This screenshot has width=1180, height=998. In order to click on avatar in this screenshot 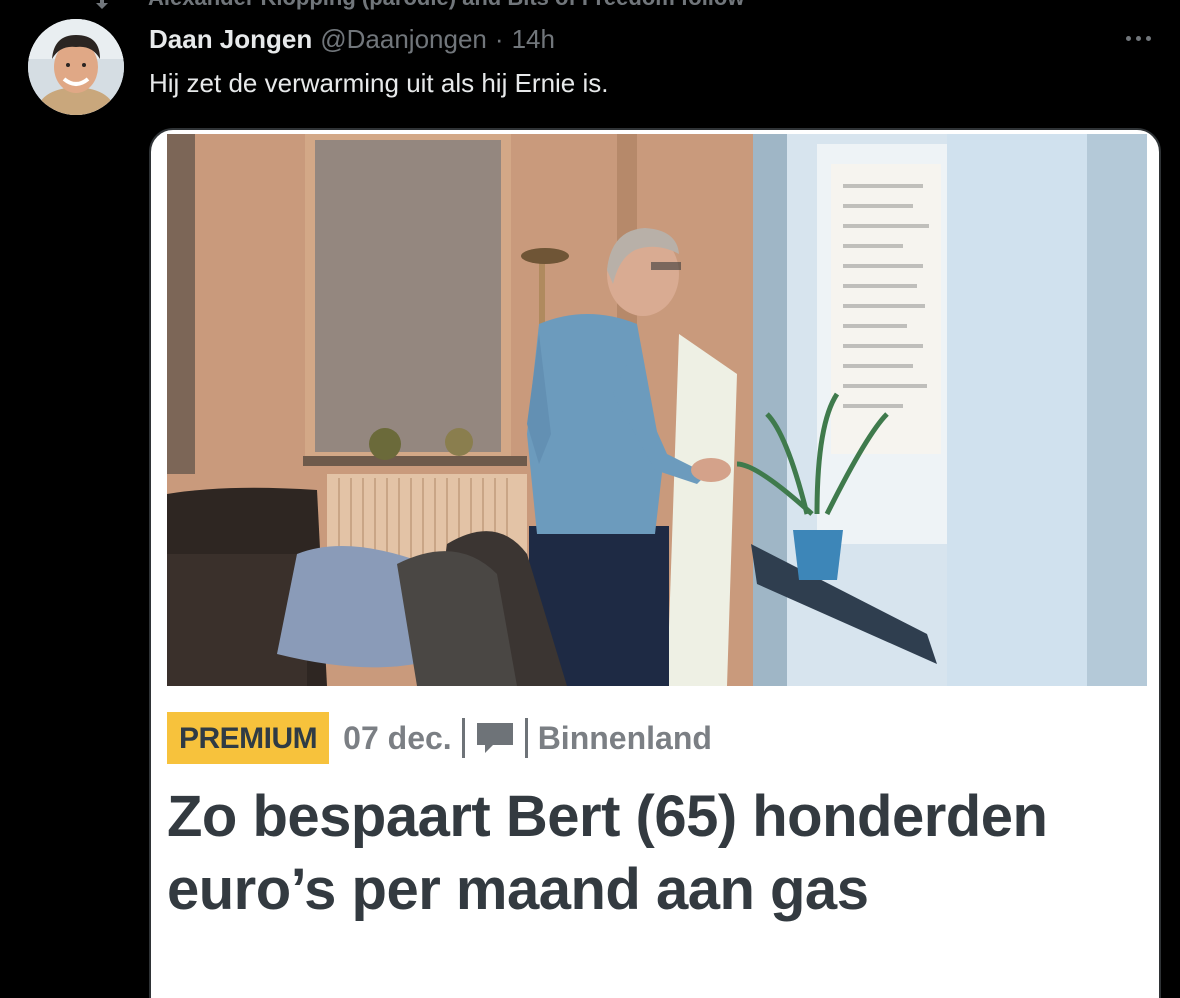, I will do `click(76, 67)`.